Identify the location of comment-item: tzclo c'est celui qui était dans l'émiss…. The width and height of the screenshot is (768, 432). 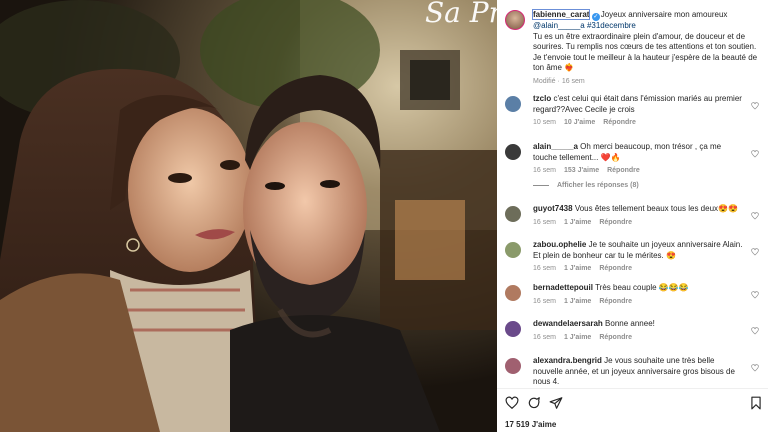
(634, 110).